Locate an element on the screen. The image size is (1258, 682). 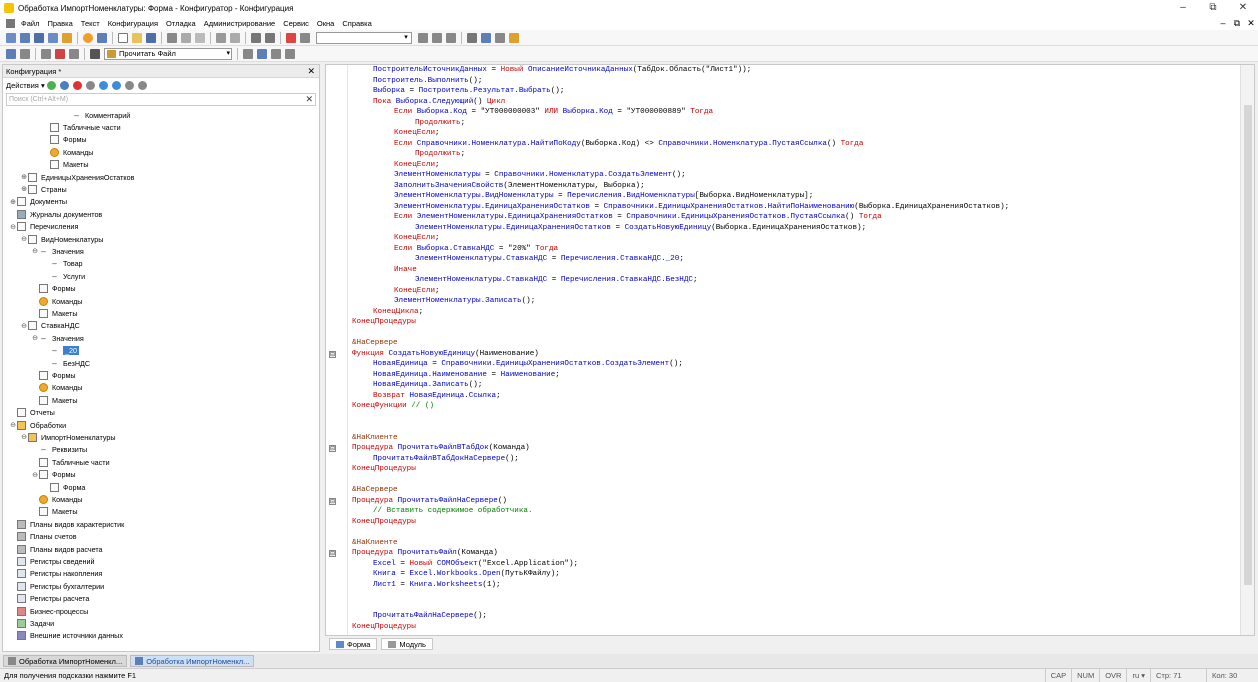
tree-item: Регистры накопления is located at coordinates (55, 574).